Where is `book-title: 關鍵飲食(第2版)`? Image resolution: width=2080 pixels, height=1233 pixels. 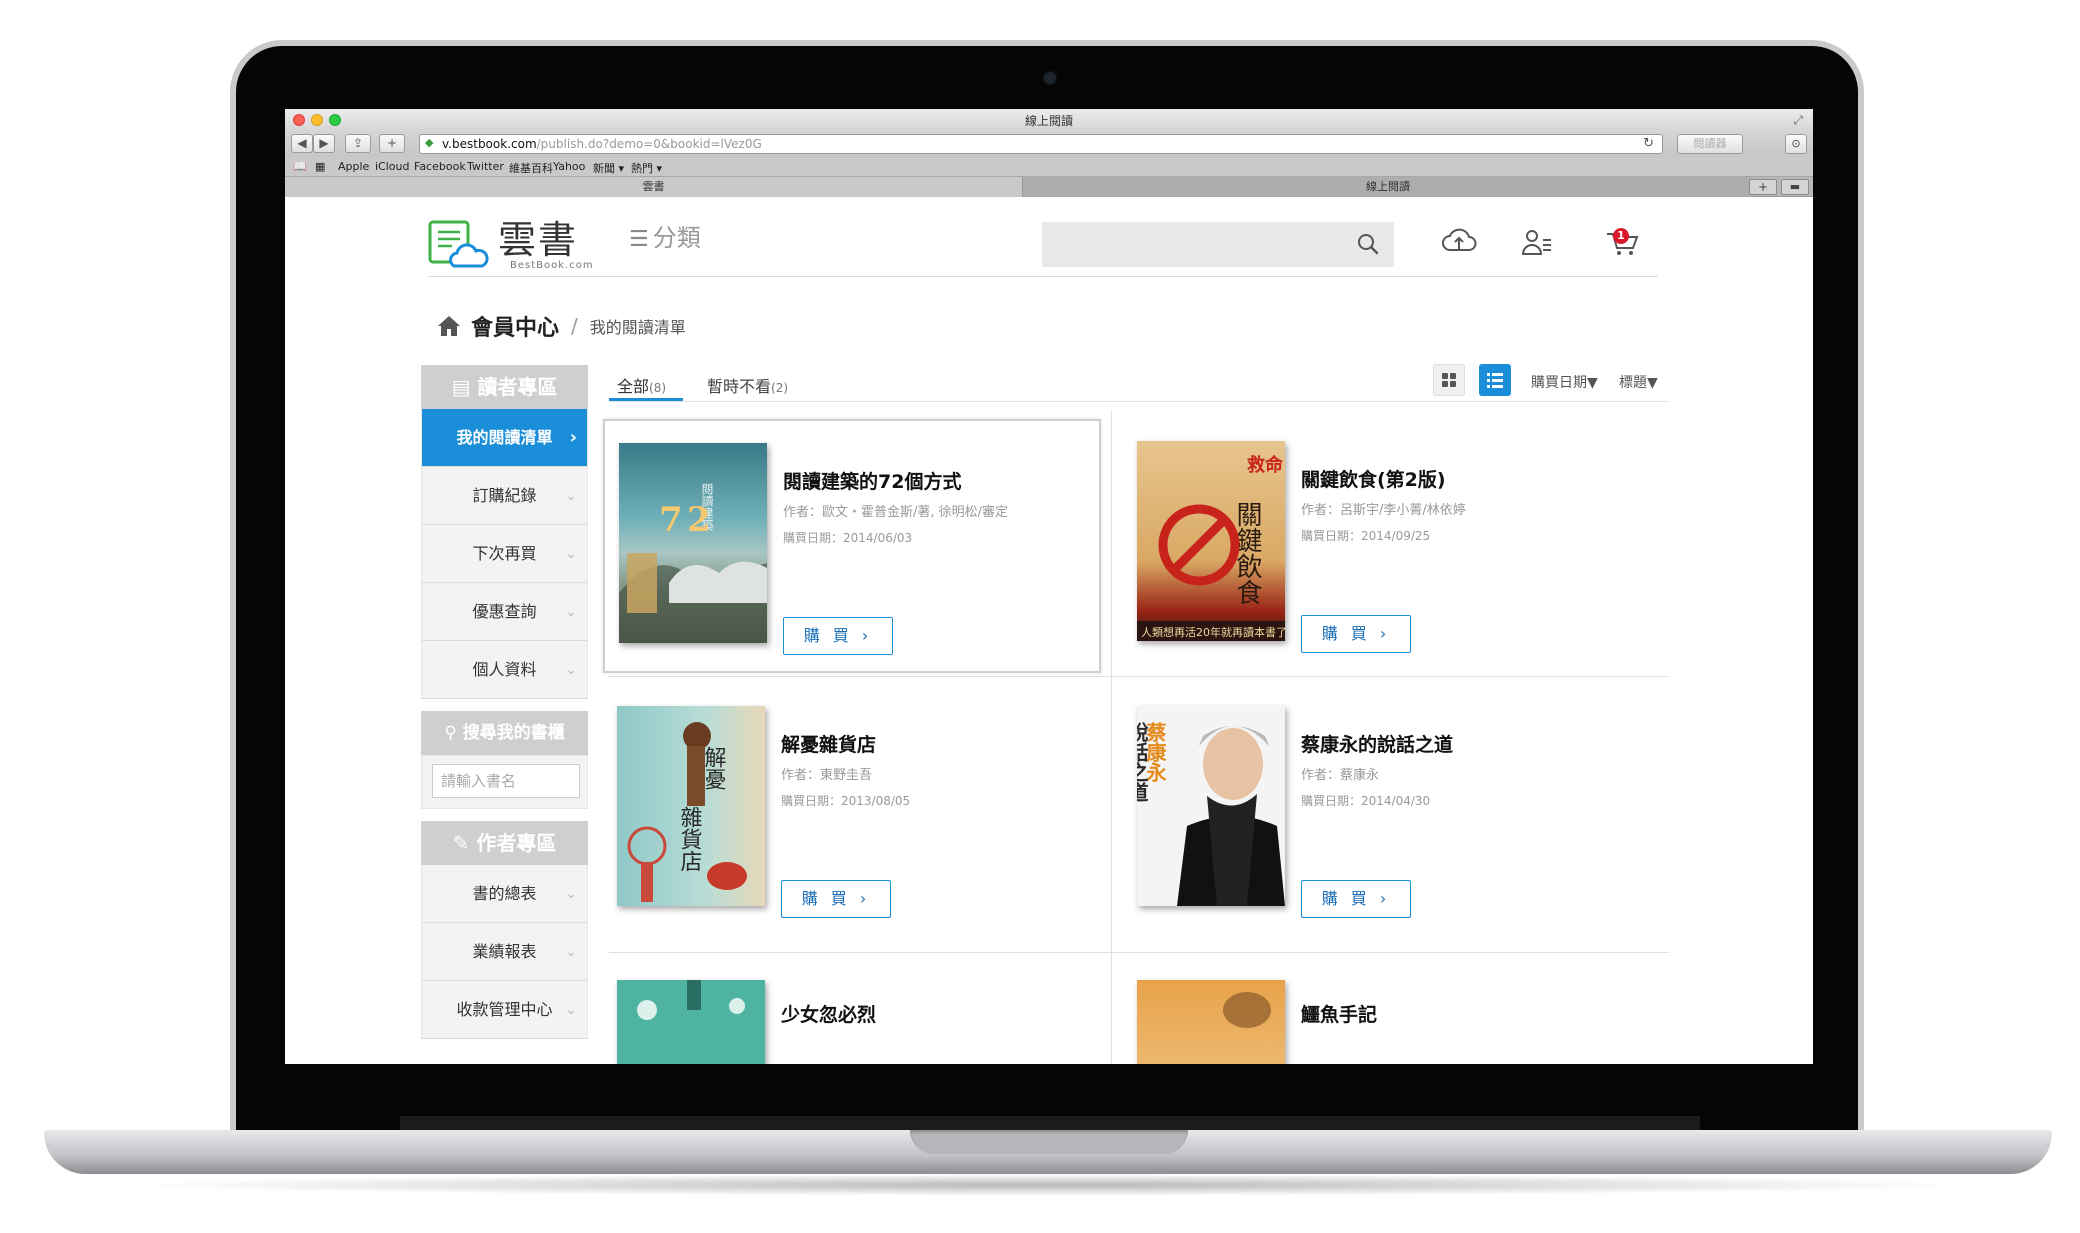
book-title: 關鍵飲食(第2版) is located at coordinates (1373, 478).